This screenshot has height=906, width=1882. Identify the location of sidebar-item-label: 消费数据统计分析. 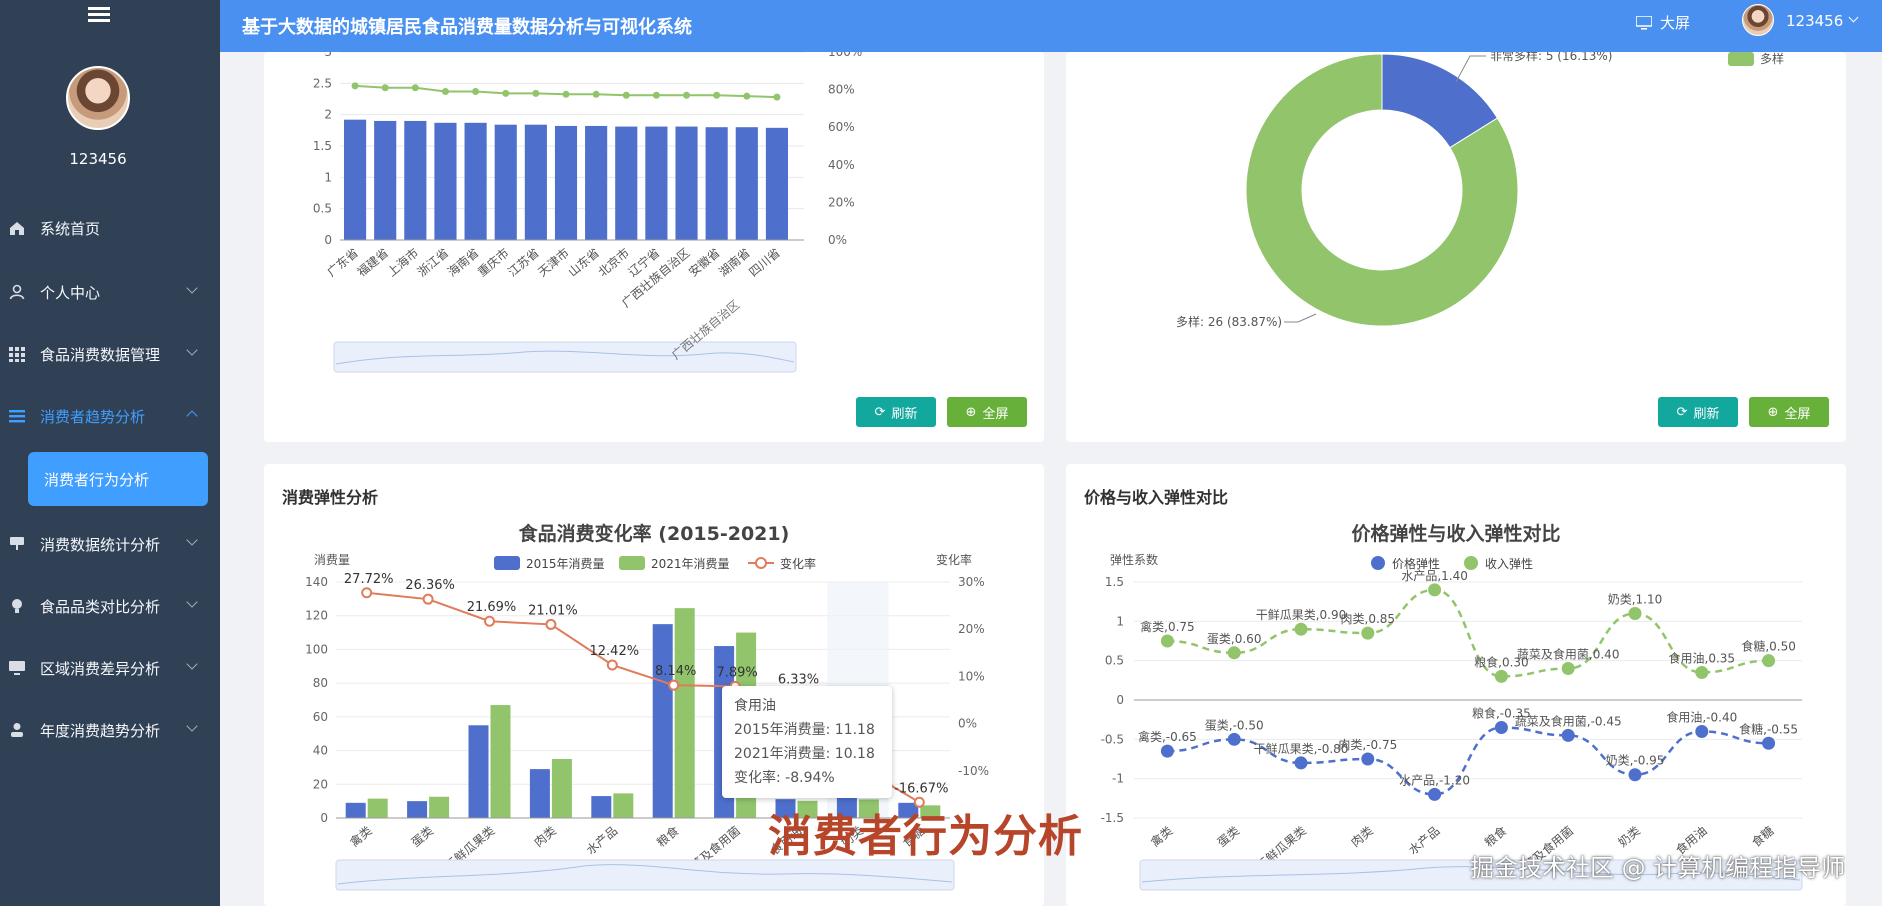
(100, 544).